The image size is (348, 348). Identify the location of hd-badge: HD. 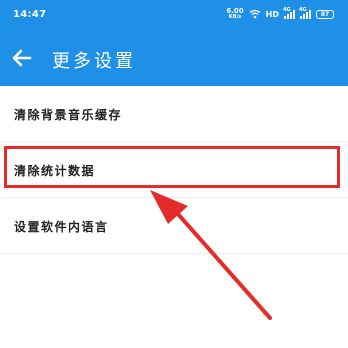
(272, 14).